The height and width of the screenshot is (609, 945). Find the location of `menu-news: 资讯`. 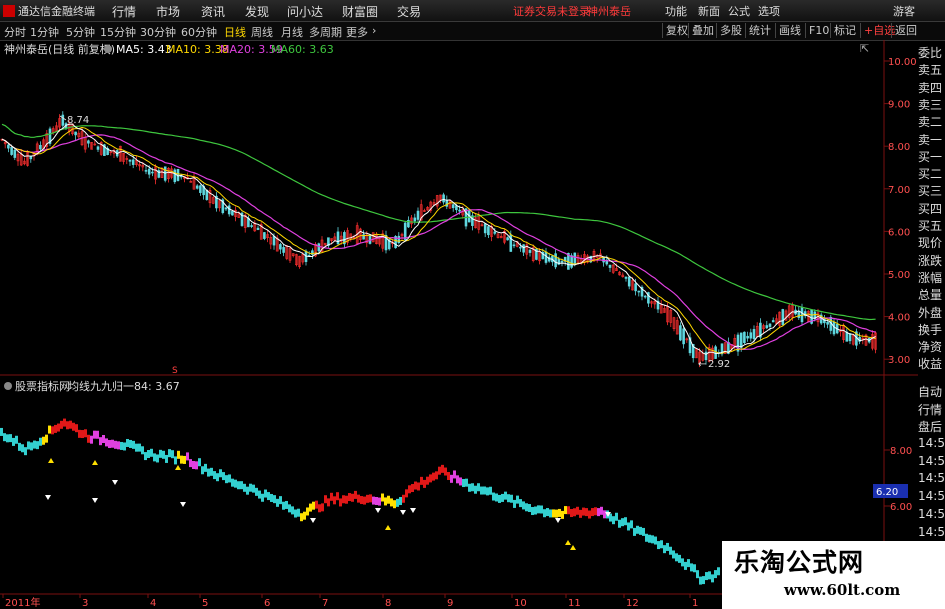

menu-news: 资讯 is located at coordinates (213, 11).